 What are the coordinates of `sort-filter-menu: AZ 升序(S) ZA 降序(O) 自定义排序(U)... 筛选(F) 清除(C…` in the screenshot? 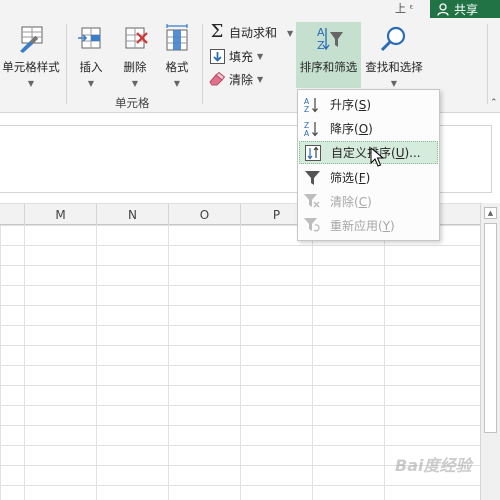 It's located at (368, 165).